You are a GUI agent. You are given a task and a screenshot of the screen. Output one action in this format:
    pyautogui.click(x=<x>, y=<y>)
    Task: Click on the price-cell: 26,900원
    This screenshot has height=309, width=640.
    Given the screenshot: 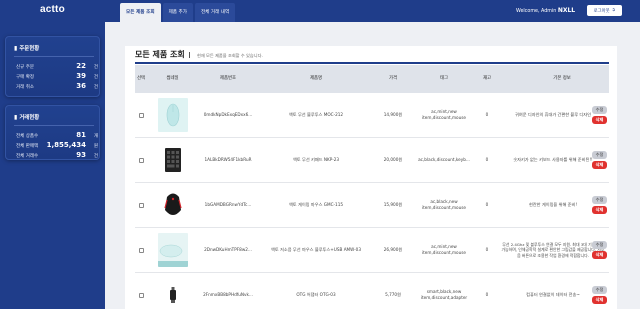 What is the action you would take?
    pyautogui.click(x=393, y=250)
    